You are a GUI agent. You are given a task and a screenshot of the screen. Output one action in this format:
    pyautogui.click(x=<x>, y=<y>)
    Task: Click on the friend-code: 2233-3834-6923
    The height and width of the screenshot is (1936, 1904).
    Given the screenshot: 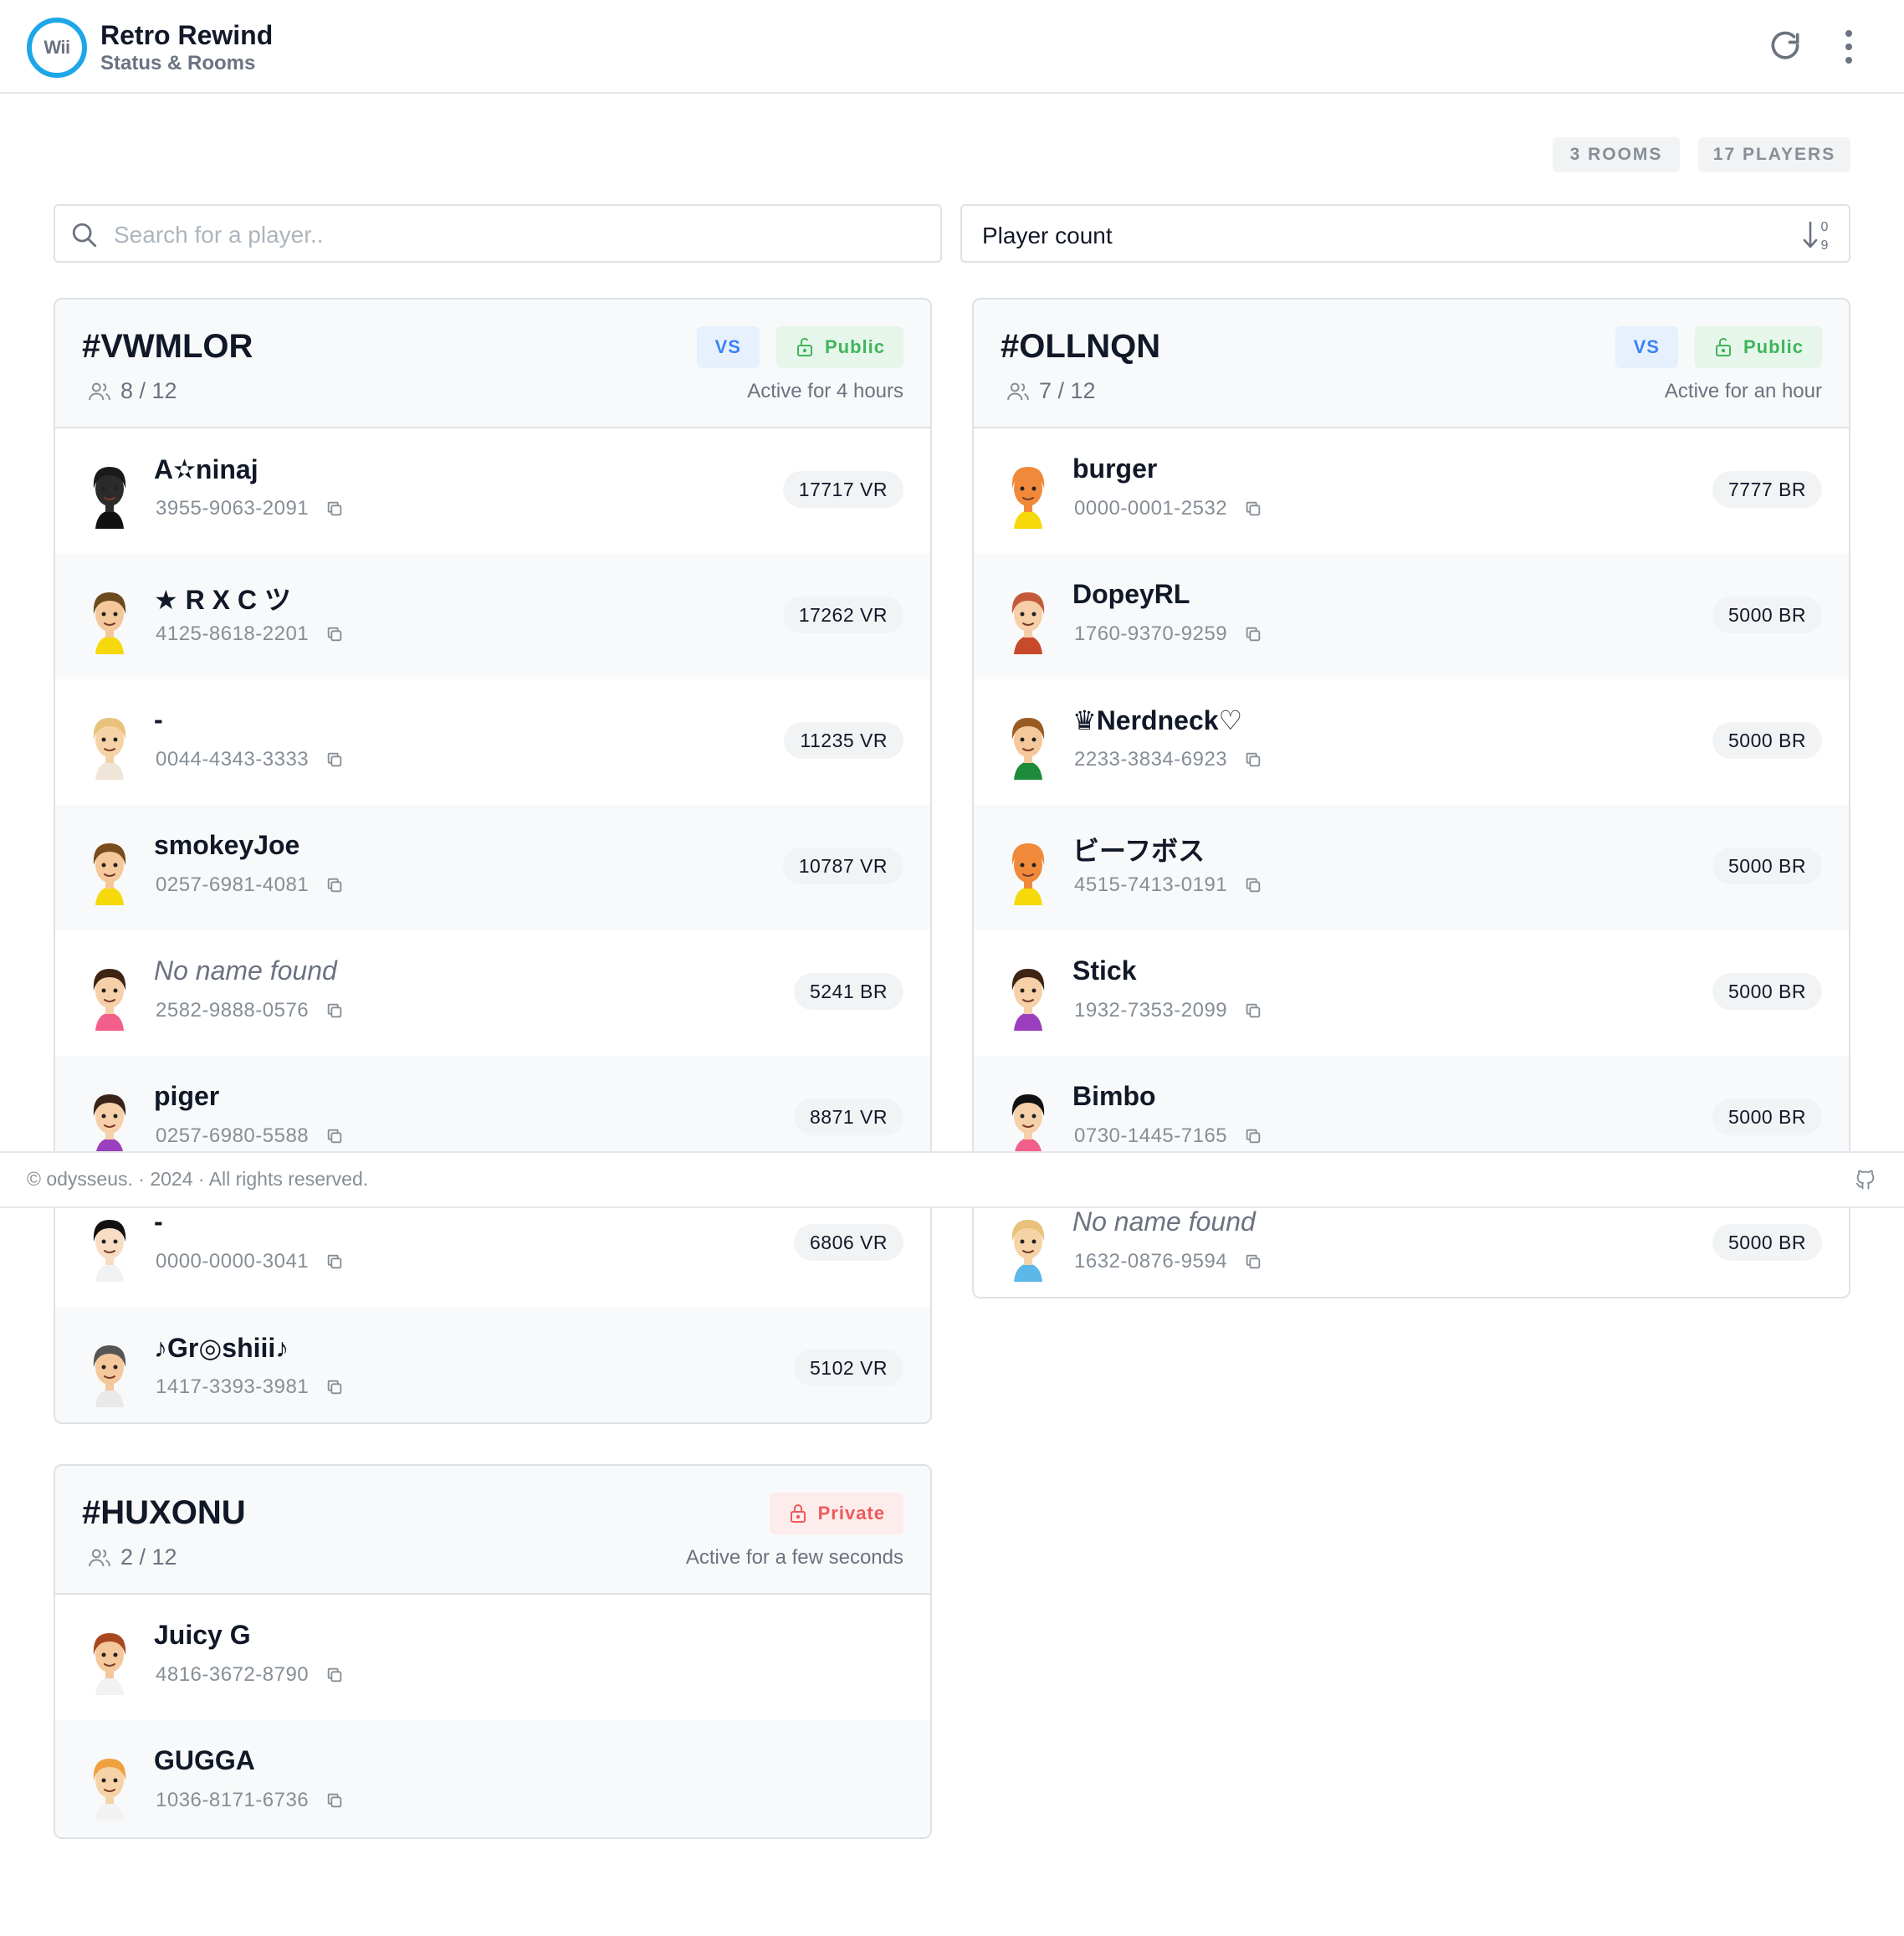 What is the action you would take?
    pyautogui.click(x=1168, y=759)
    